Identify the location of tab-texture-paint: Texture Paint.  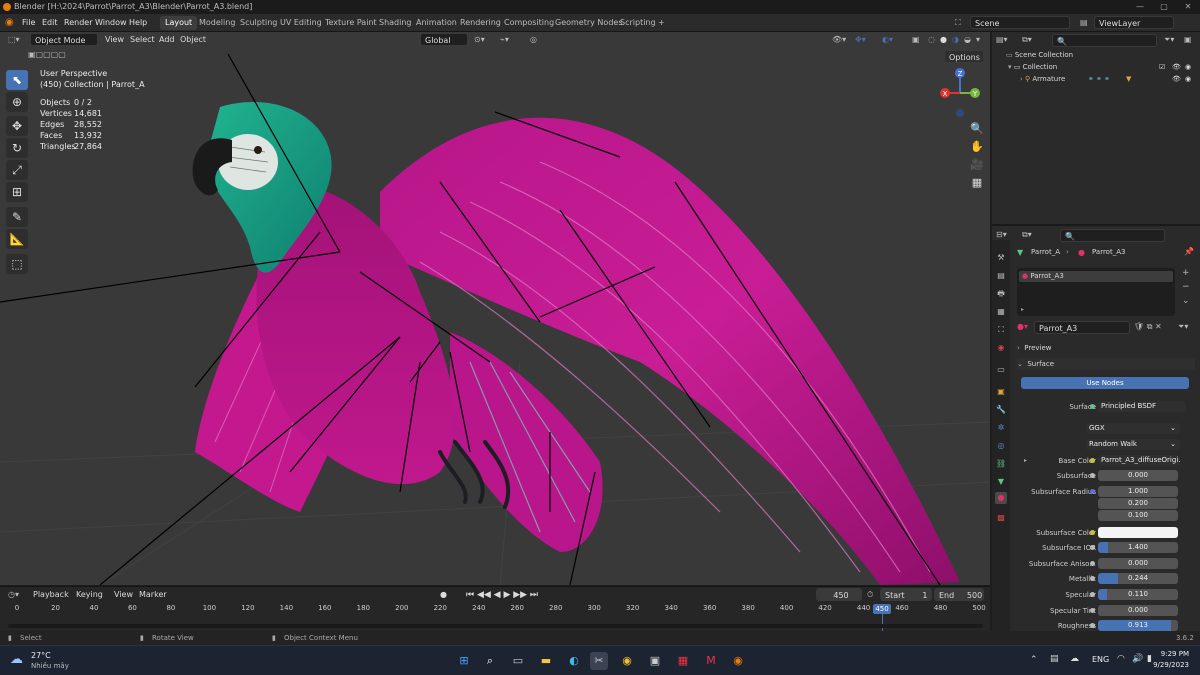
(351, 23).